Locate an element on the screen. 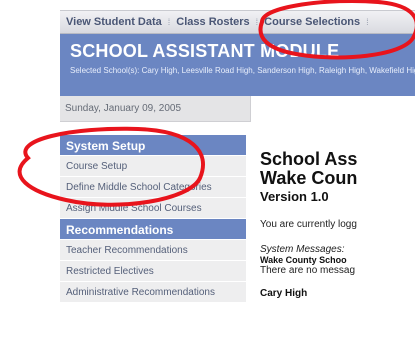 Image resolution: width=415 pixels, height=338 pixels. sidebar-section-system-setup: System Setup is located at coordinates (153, 145).